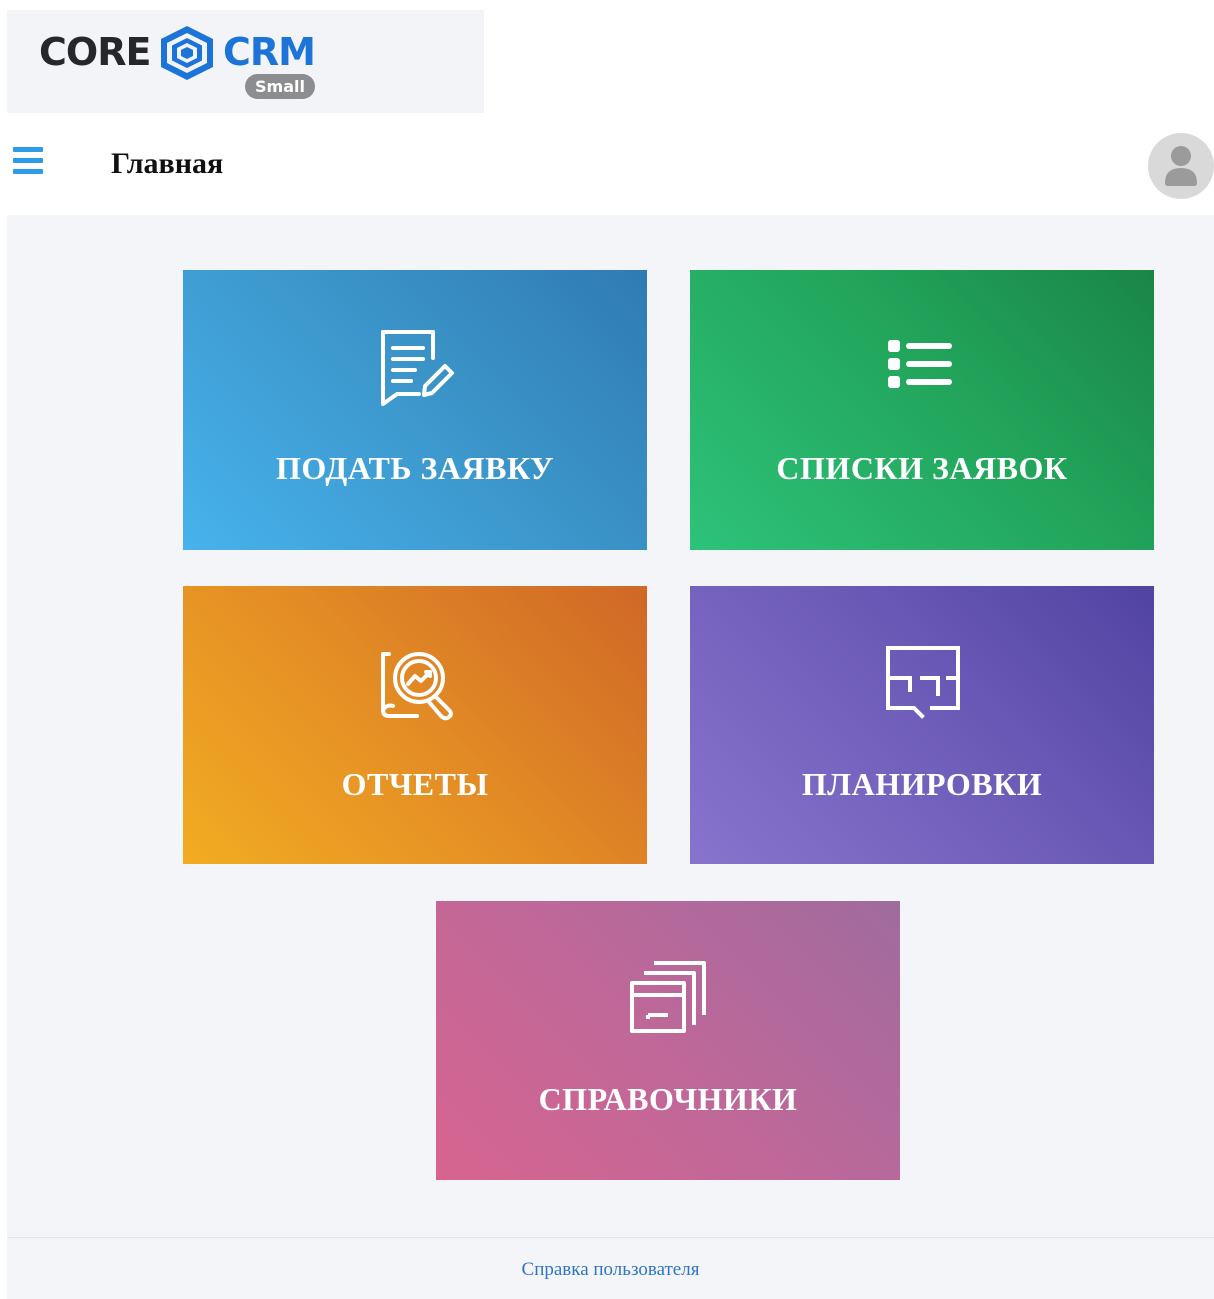 The image size is (1214, 1299). Describe the element at coordinates (668, 1040) in the screenshot. I see `tile-directories: СПРАВОЧНИКИ` at that location.